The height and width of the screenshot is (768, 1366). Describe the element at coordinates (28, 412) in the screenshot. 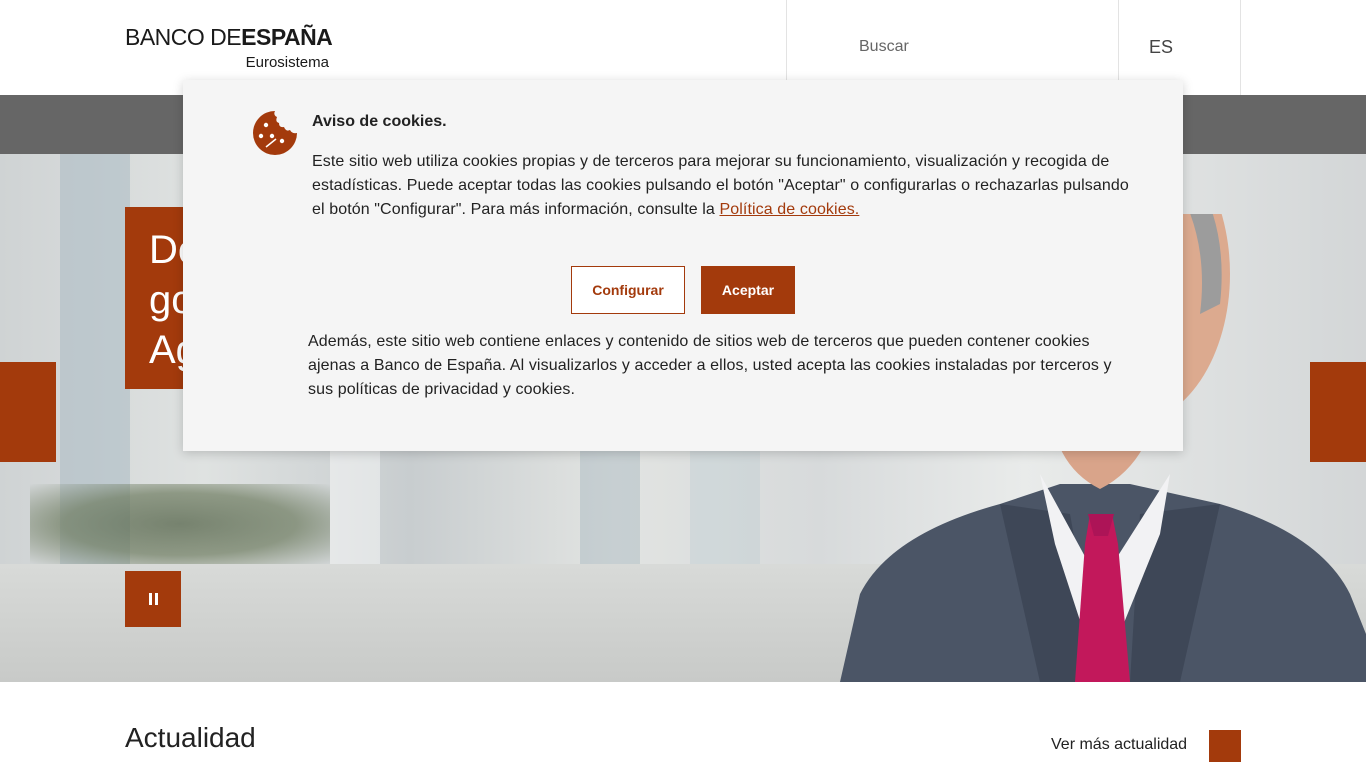

I see `carousel-prev-button` at that location.